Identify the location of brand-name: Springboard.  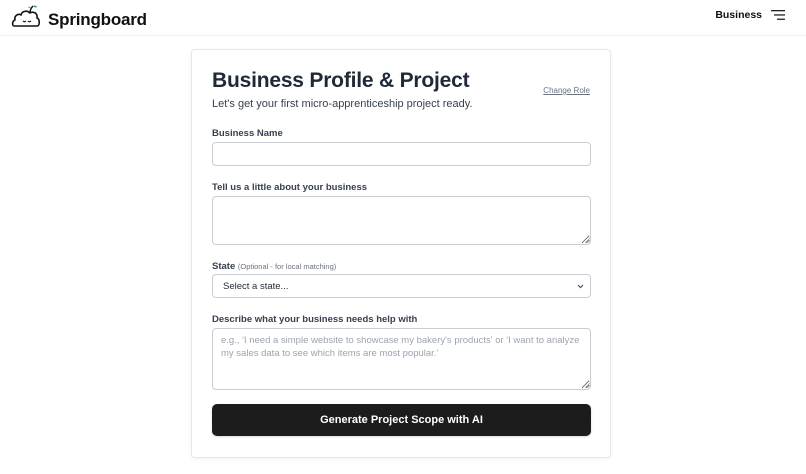
(97, 19).